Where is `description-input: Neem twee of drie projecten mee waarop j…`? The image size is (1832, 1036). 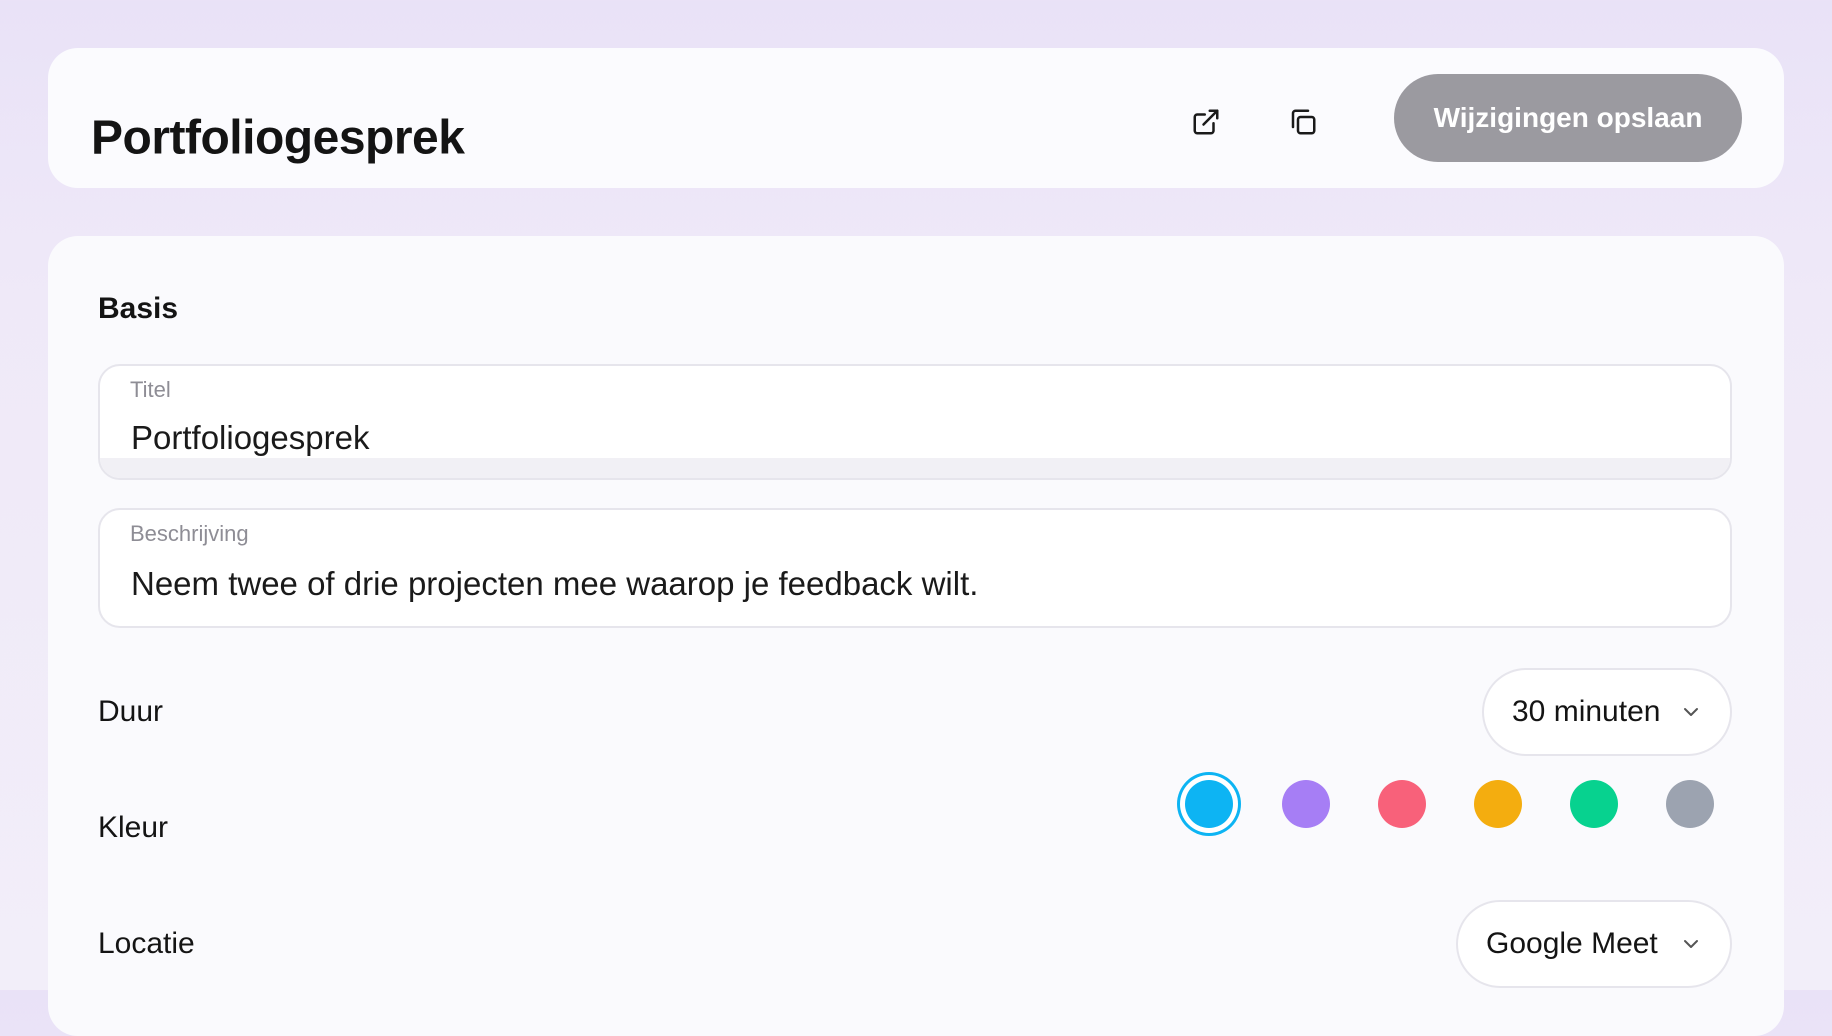
description-input: Neem twee of drie projecten mee waarop j… is located at coordinates (554, 584).